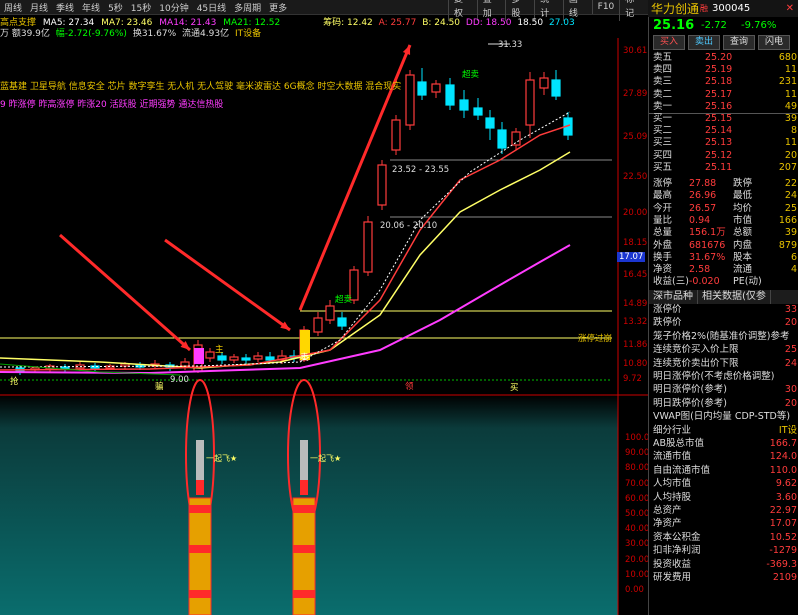 The image size is (798, 615). What do you see at coordinates (677, 551) in the screenshot?
I see `info-key: 扣非净利润` at bounding box center [677, 551].